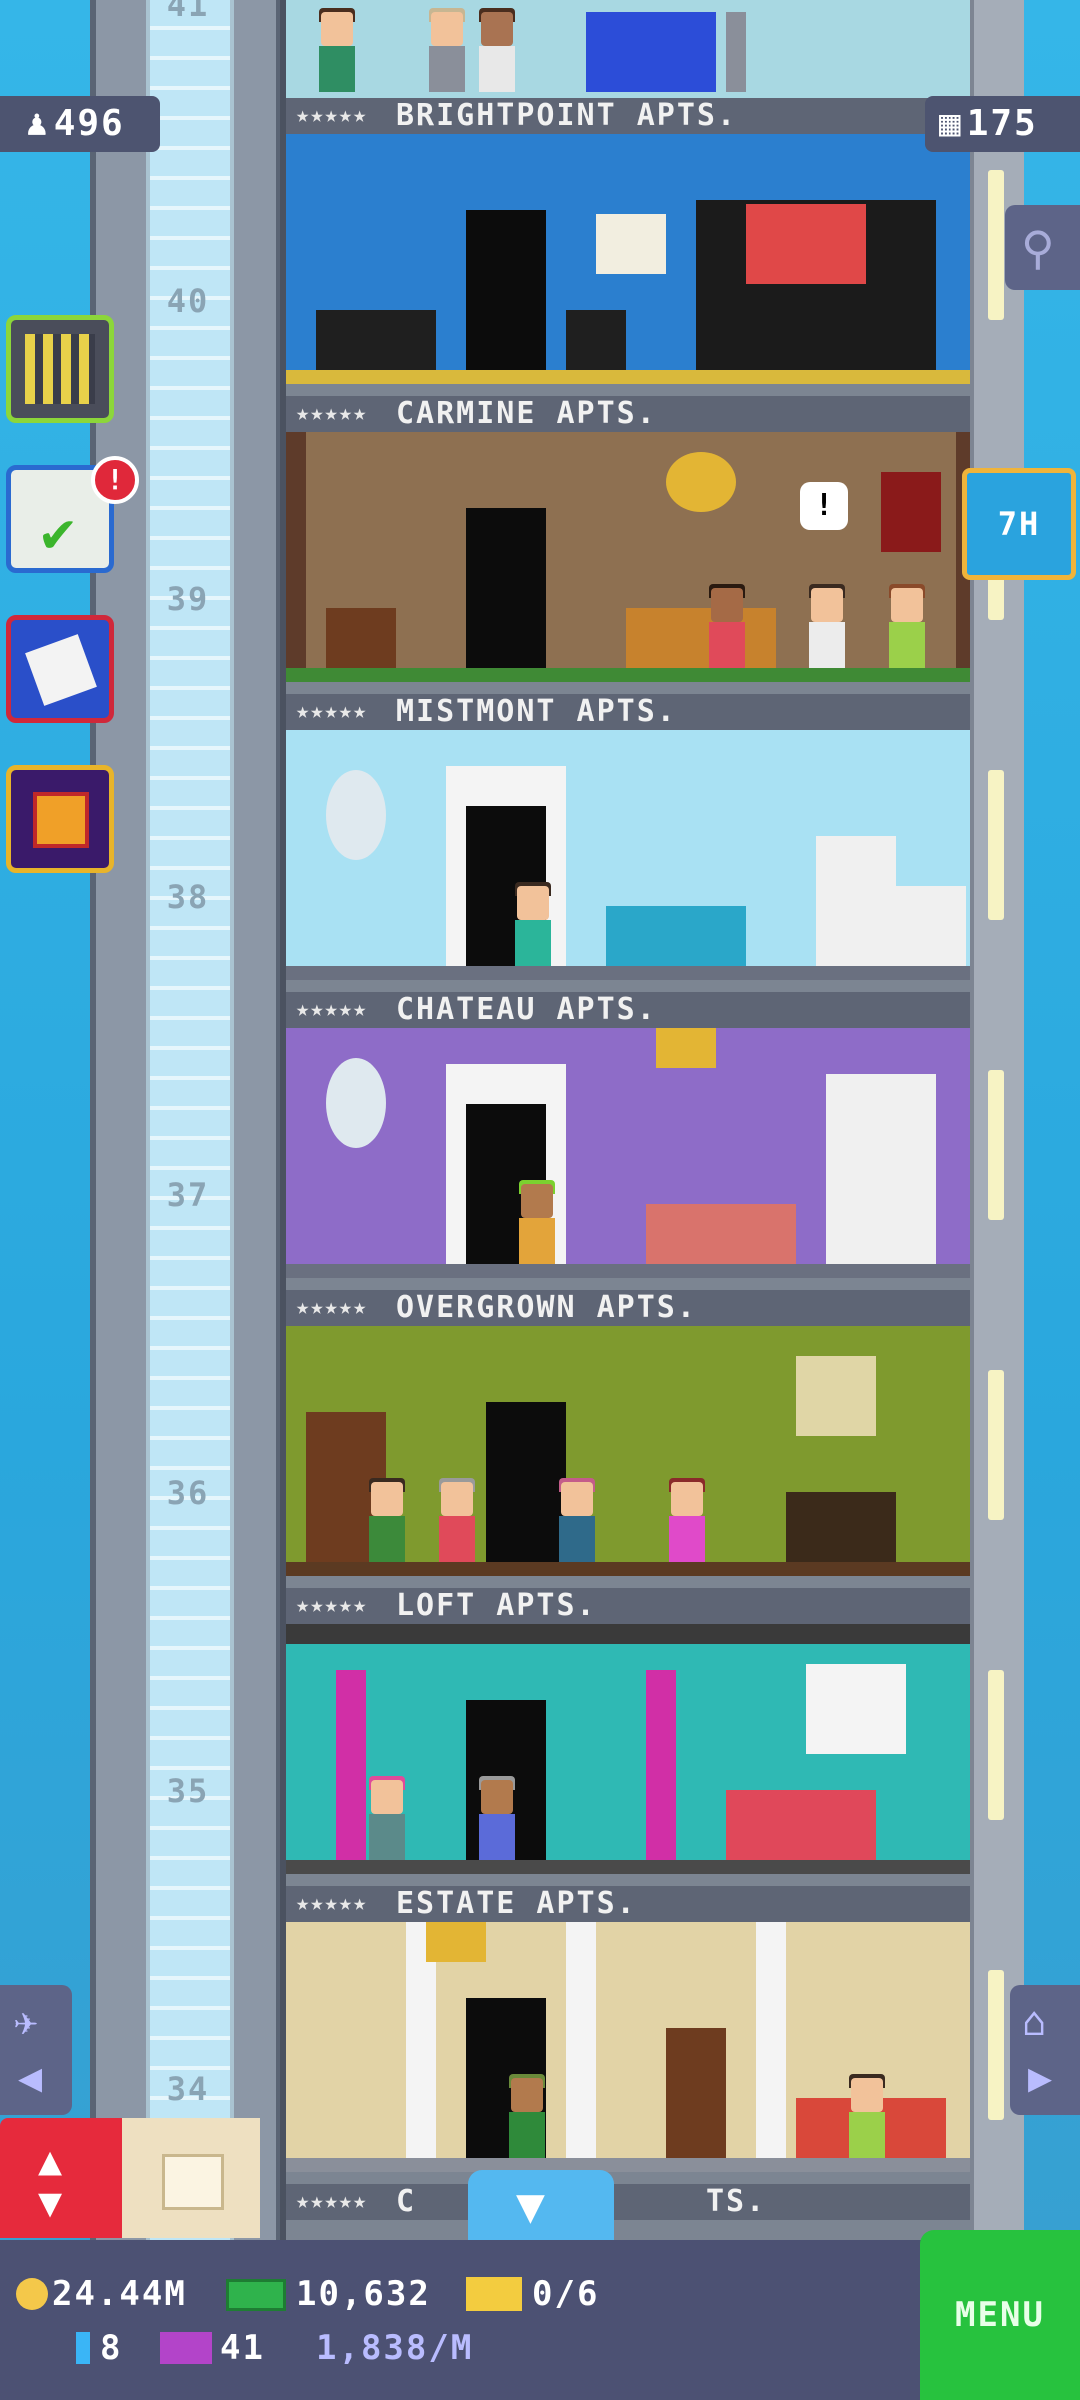 The image size is (1080, 2400). Describe the element at coordinates (631, 1904) in the screenshot. I see `floor-label: ★★★★★ ESTATE APTS.` at that location.